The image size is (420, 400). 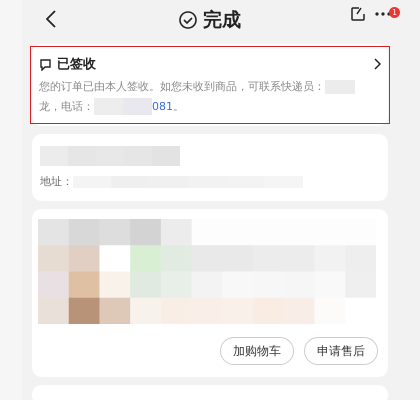 I want to click on action-button: 加购物车, so click(x=257, y=351).